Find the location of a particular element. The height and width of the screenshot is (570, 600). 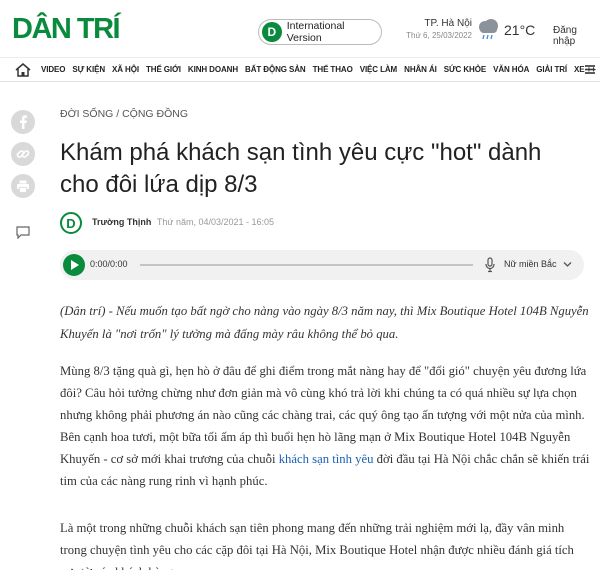

print-icon is located at coordinates (23, 186).